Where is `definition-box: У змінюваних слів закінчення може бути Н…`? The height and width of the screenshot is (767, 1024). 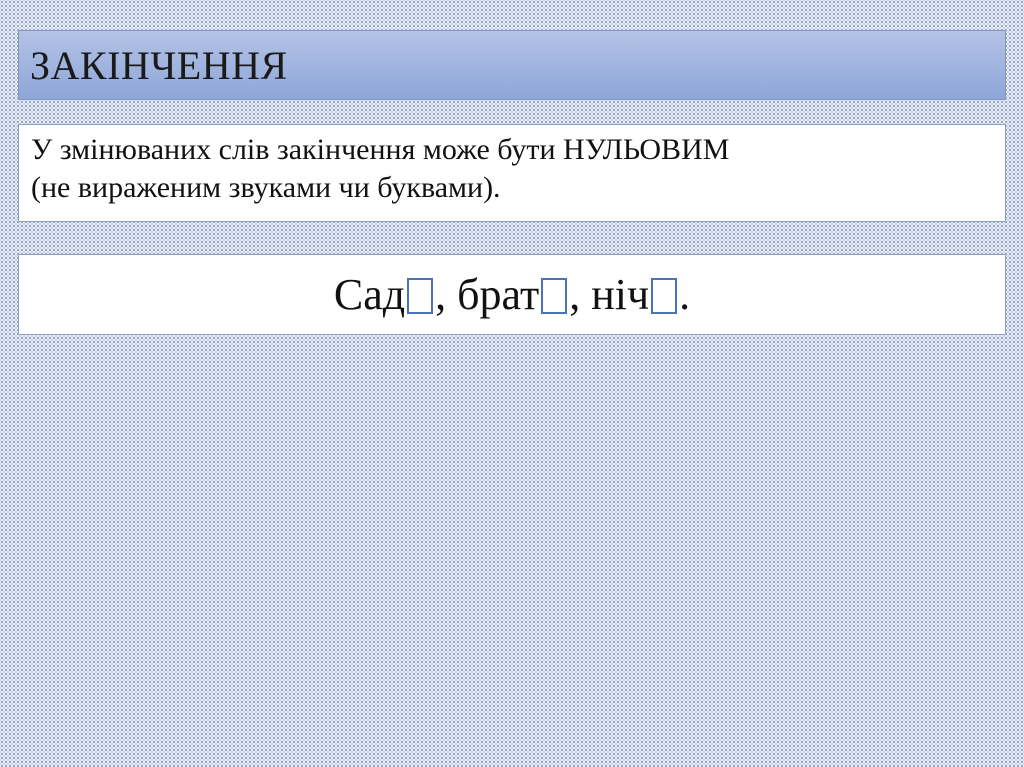 definition-box: У змінюваних слів закінчення може бути Н… is located at coordinates (512, 173).